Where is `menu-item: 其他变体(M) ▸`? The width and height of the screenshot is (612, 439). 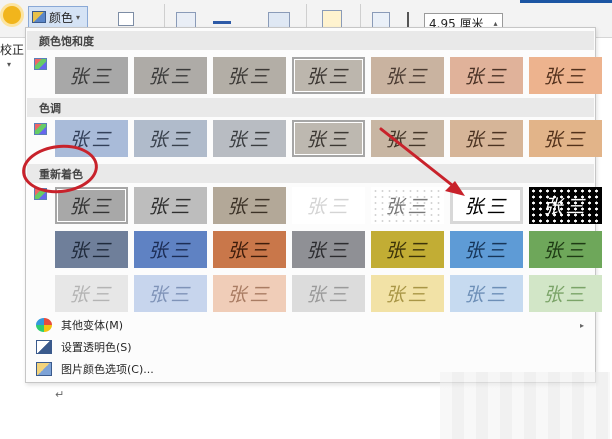
menu-item: 其他变体(M) ▸ is located at coordinates (310, 325).